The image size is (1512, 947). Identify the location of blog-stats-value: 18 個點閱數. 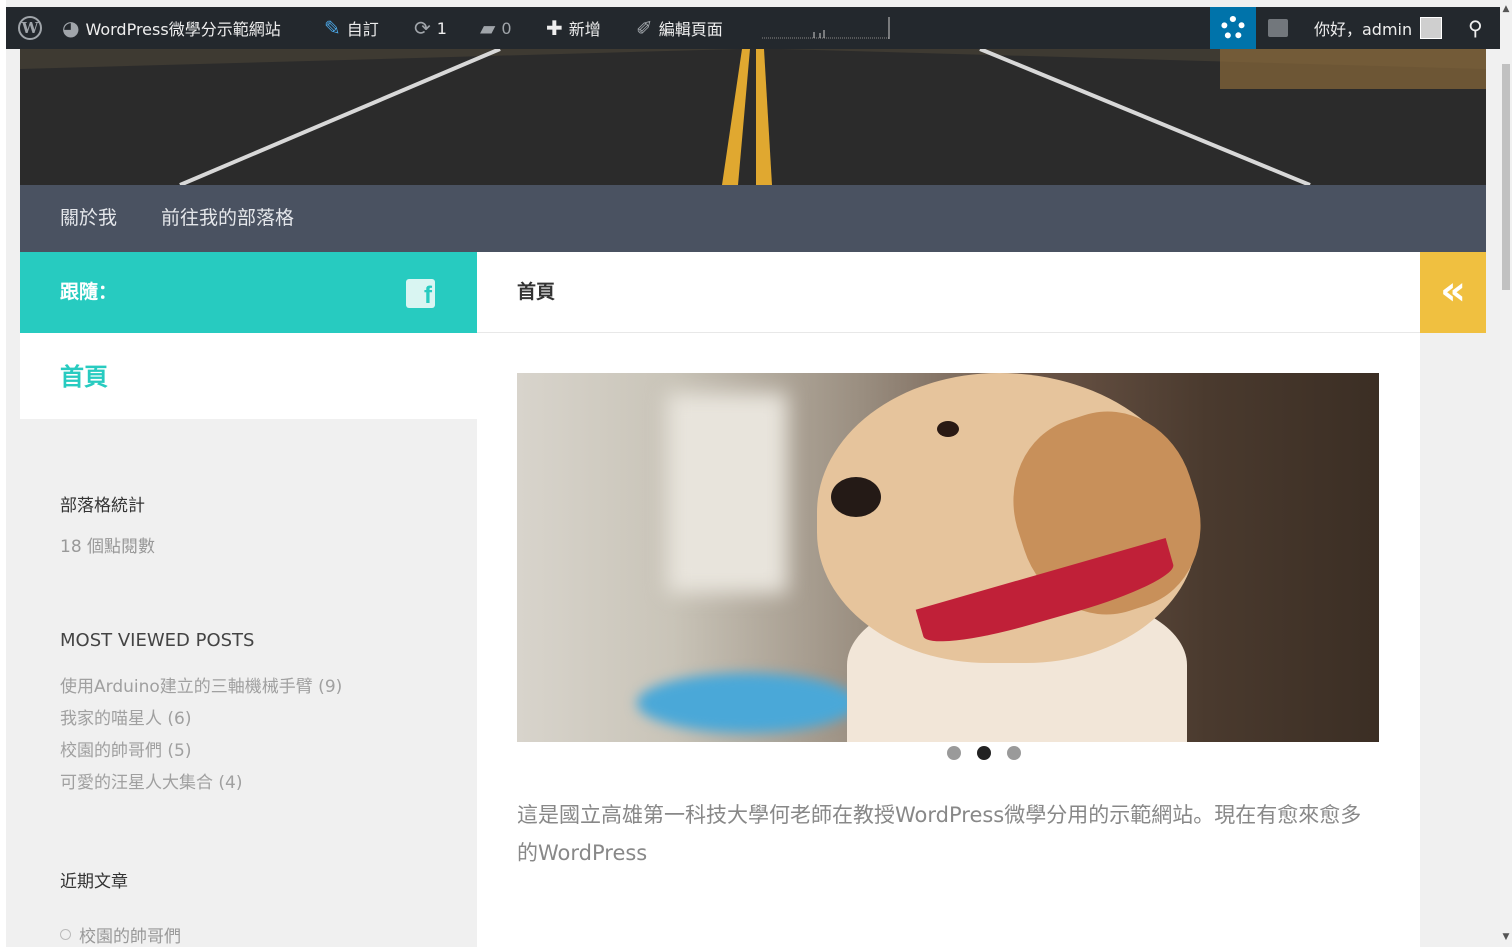
(108, 547).